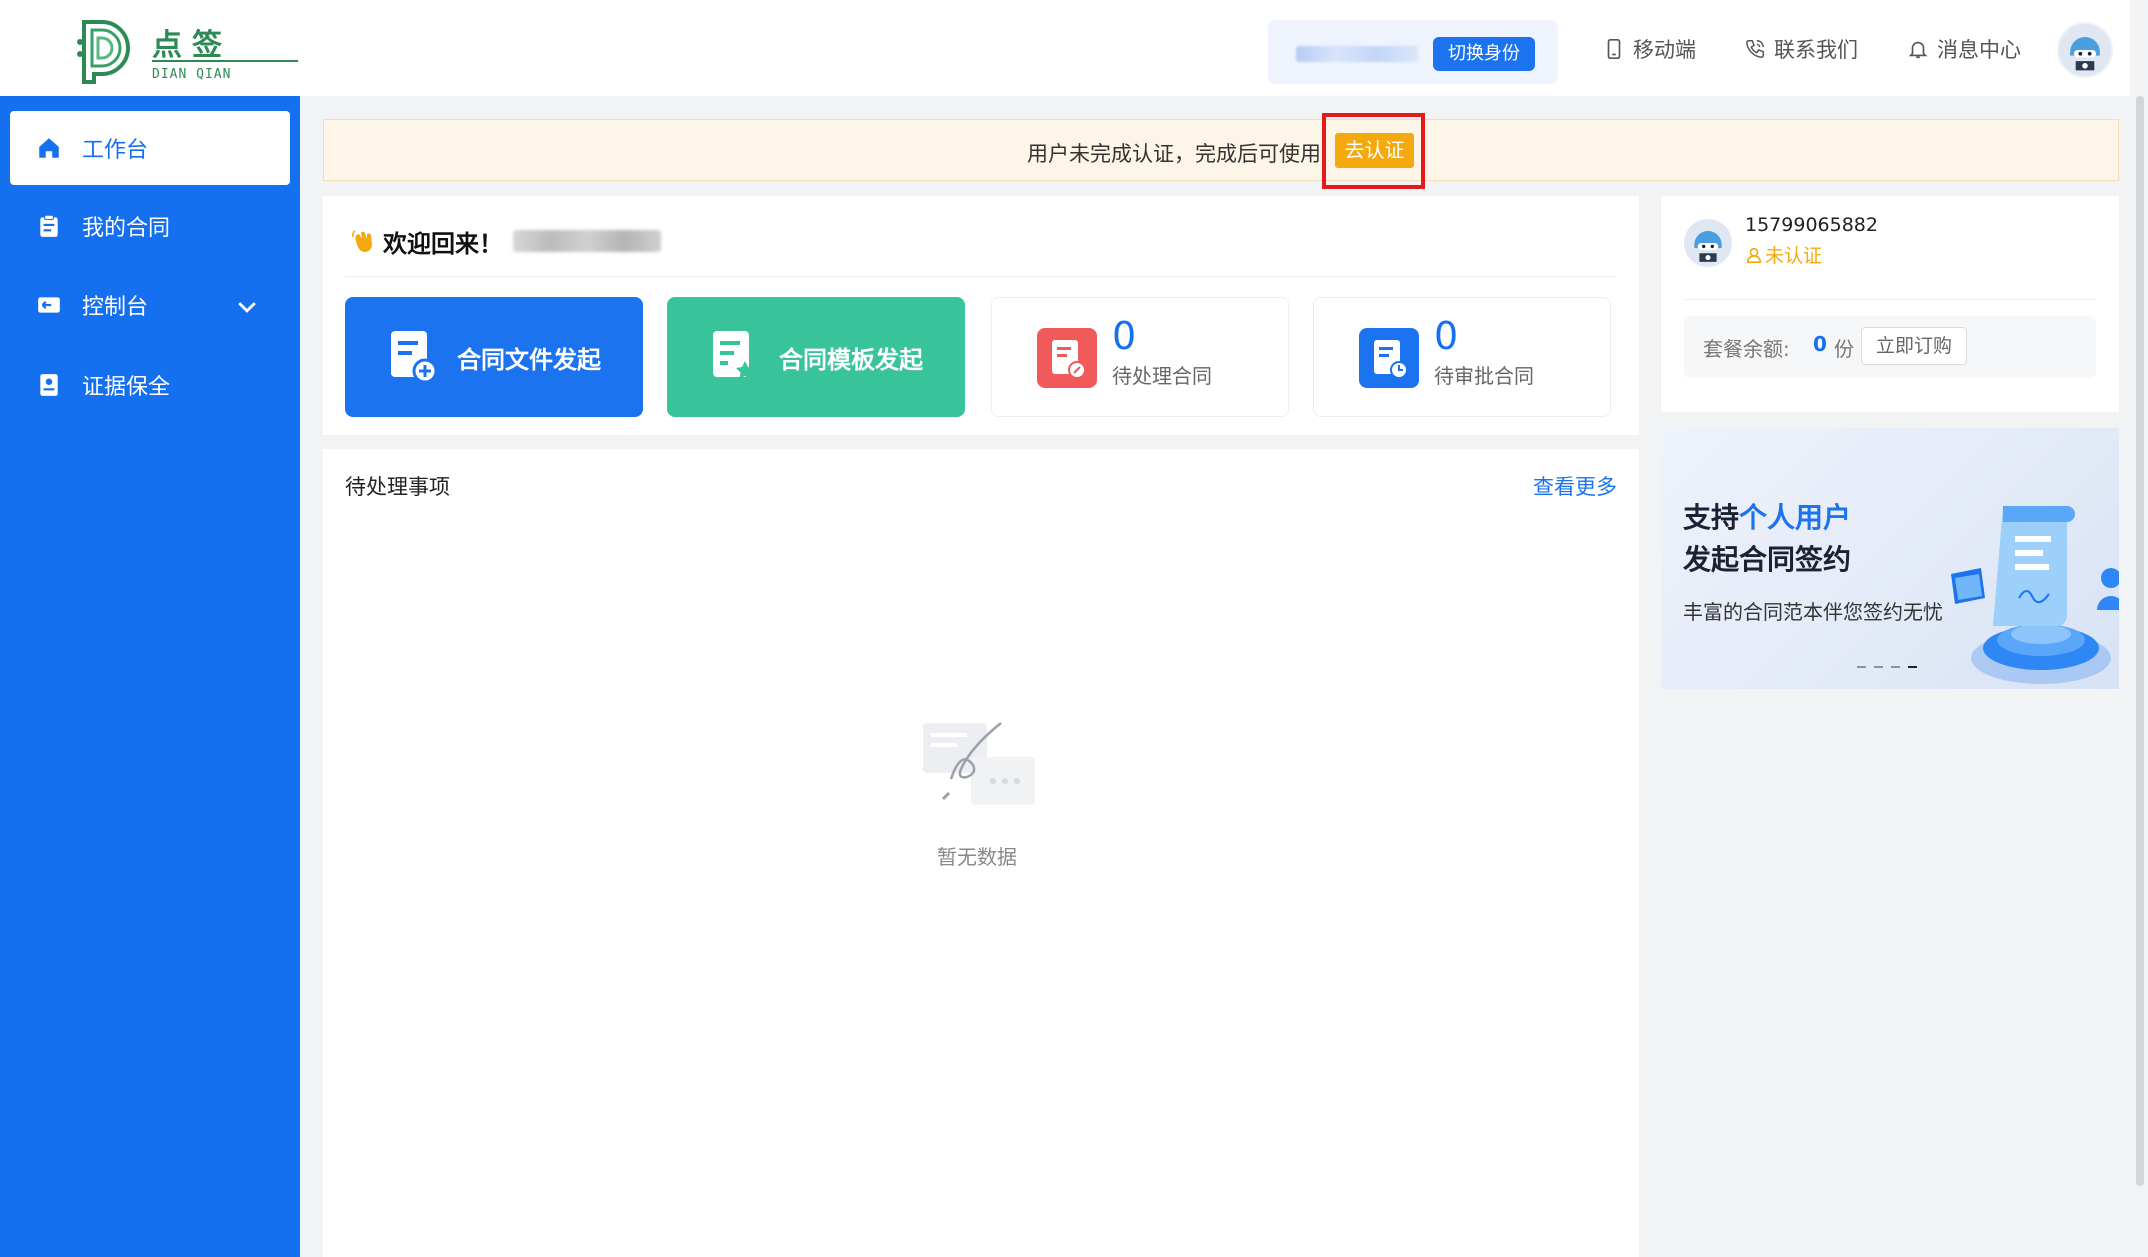 Image resolution: width=2148 pixels, height=1257 pixels. Describe the element at coordinates (1813, 612) in the screenshot. I see `banner-line3: 丰富的合同范本伴您签约无忧` at that location.